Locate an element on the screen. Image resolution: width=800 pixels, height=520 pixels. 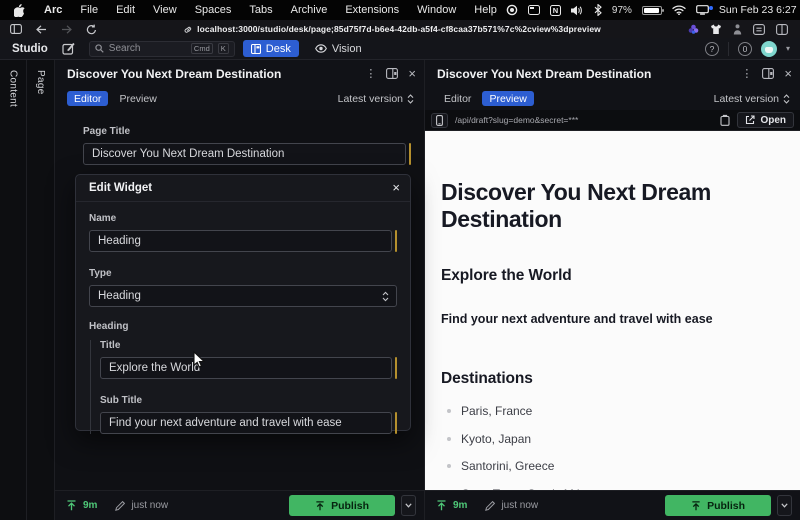
mouse-cursor is located at coordinates (199, 360).